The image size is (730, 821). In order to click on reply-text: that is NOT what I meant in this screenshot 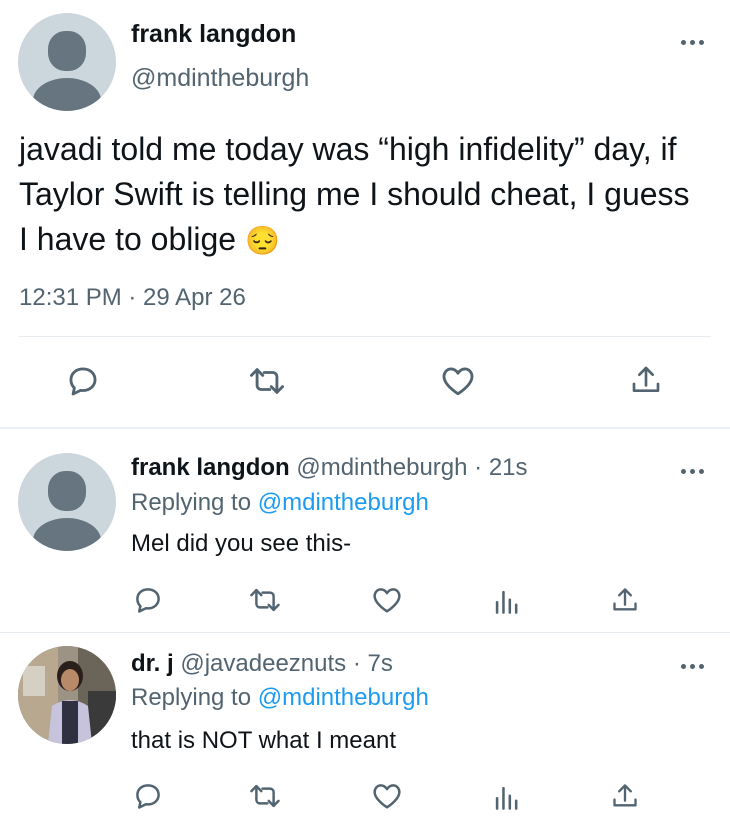, I will do `click(263, 740)`.